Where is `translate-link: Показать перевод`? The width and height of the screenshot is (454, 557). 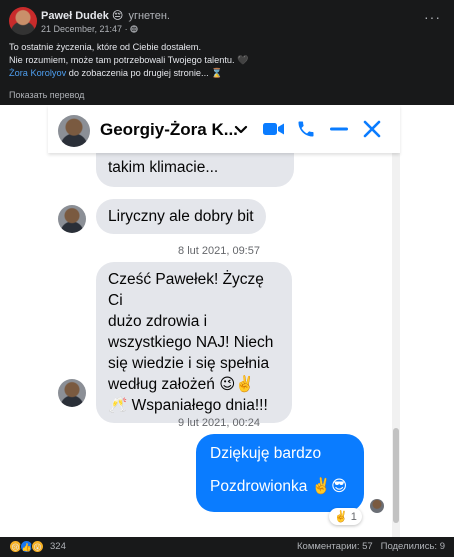 translate-link: Показать перевод is located at coordinates (46, 95).